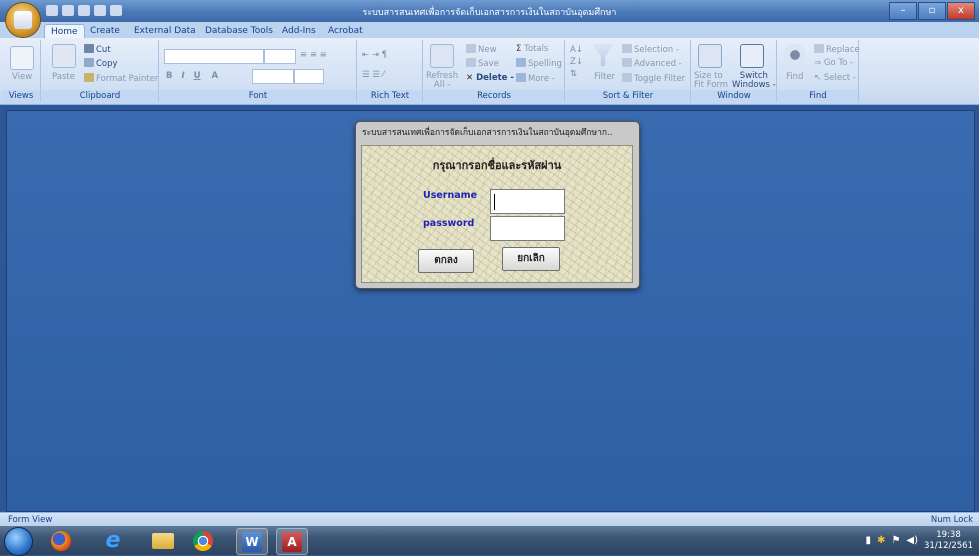  What do you see at coordinates (818, 96) in the screenshot?
I see `find-group-label: Find` at bounding box center [818, 96].